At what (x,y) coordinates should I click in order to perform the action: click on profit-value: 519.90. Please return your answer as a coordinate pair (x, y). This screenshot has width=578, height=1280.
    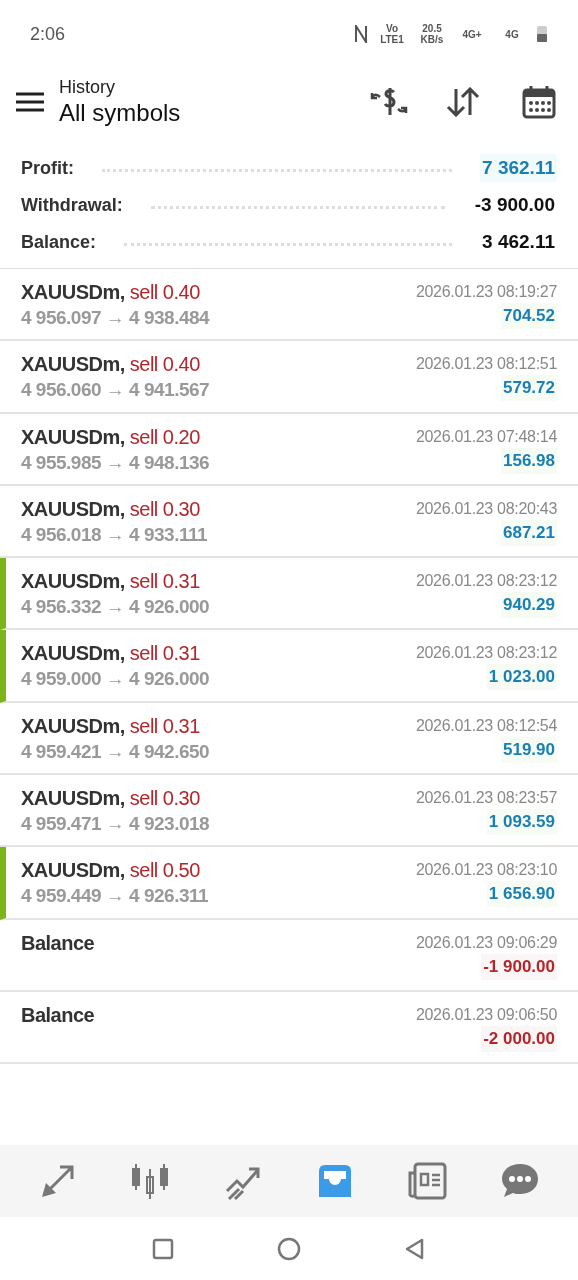
    Looking at the image, I should click on (529, 749).